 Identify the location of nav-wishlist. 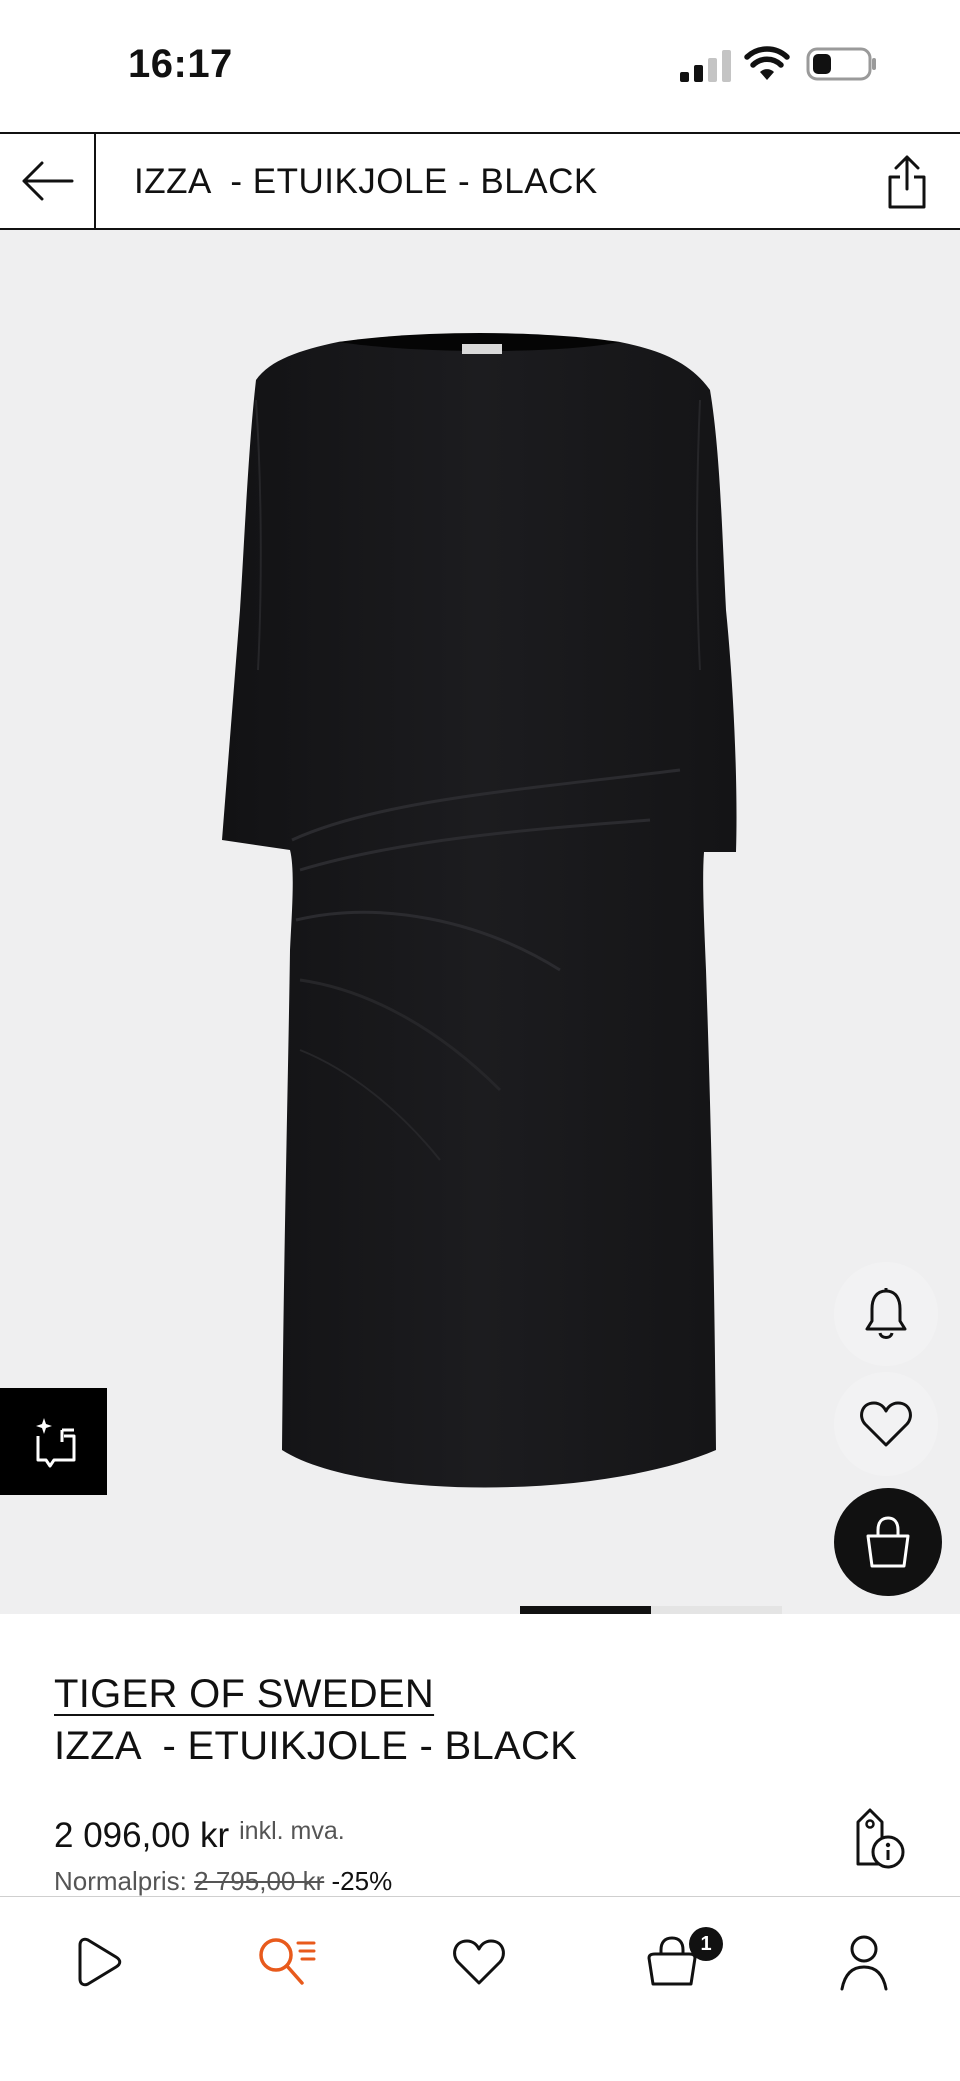
(479, 1962).